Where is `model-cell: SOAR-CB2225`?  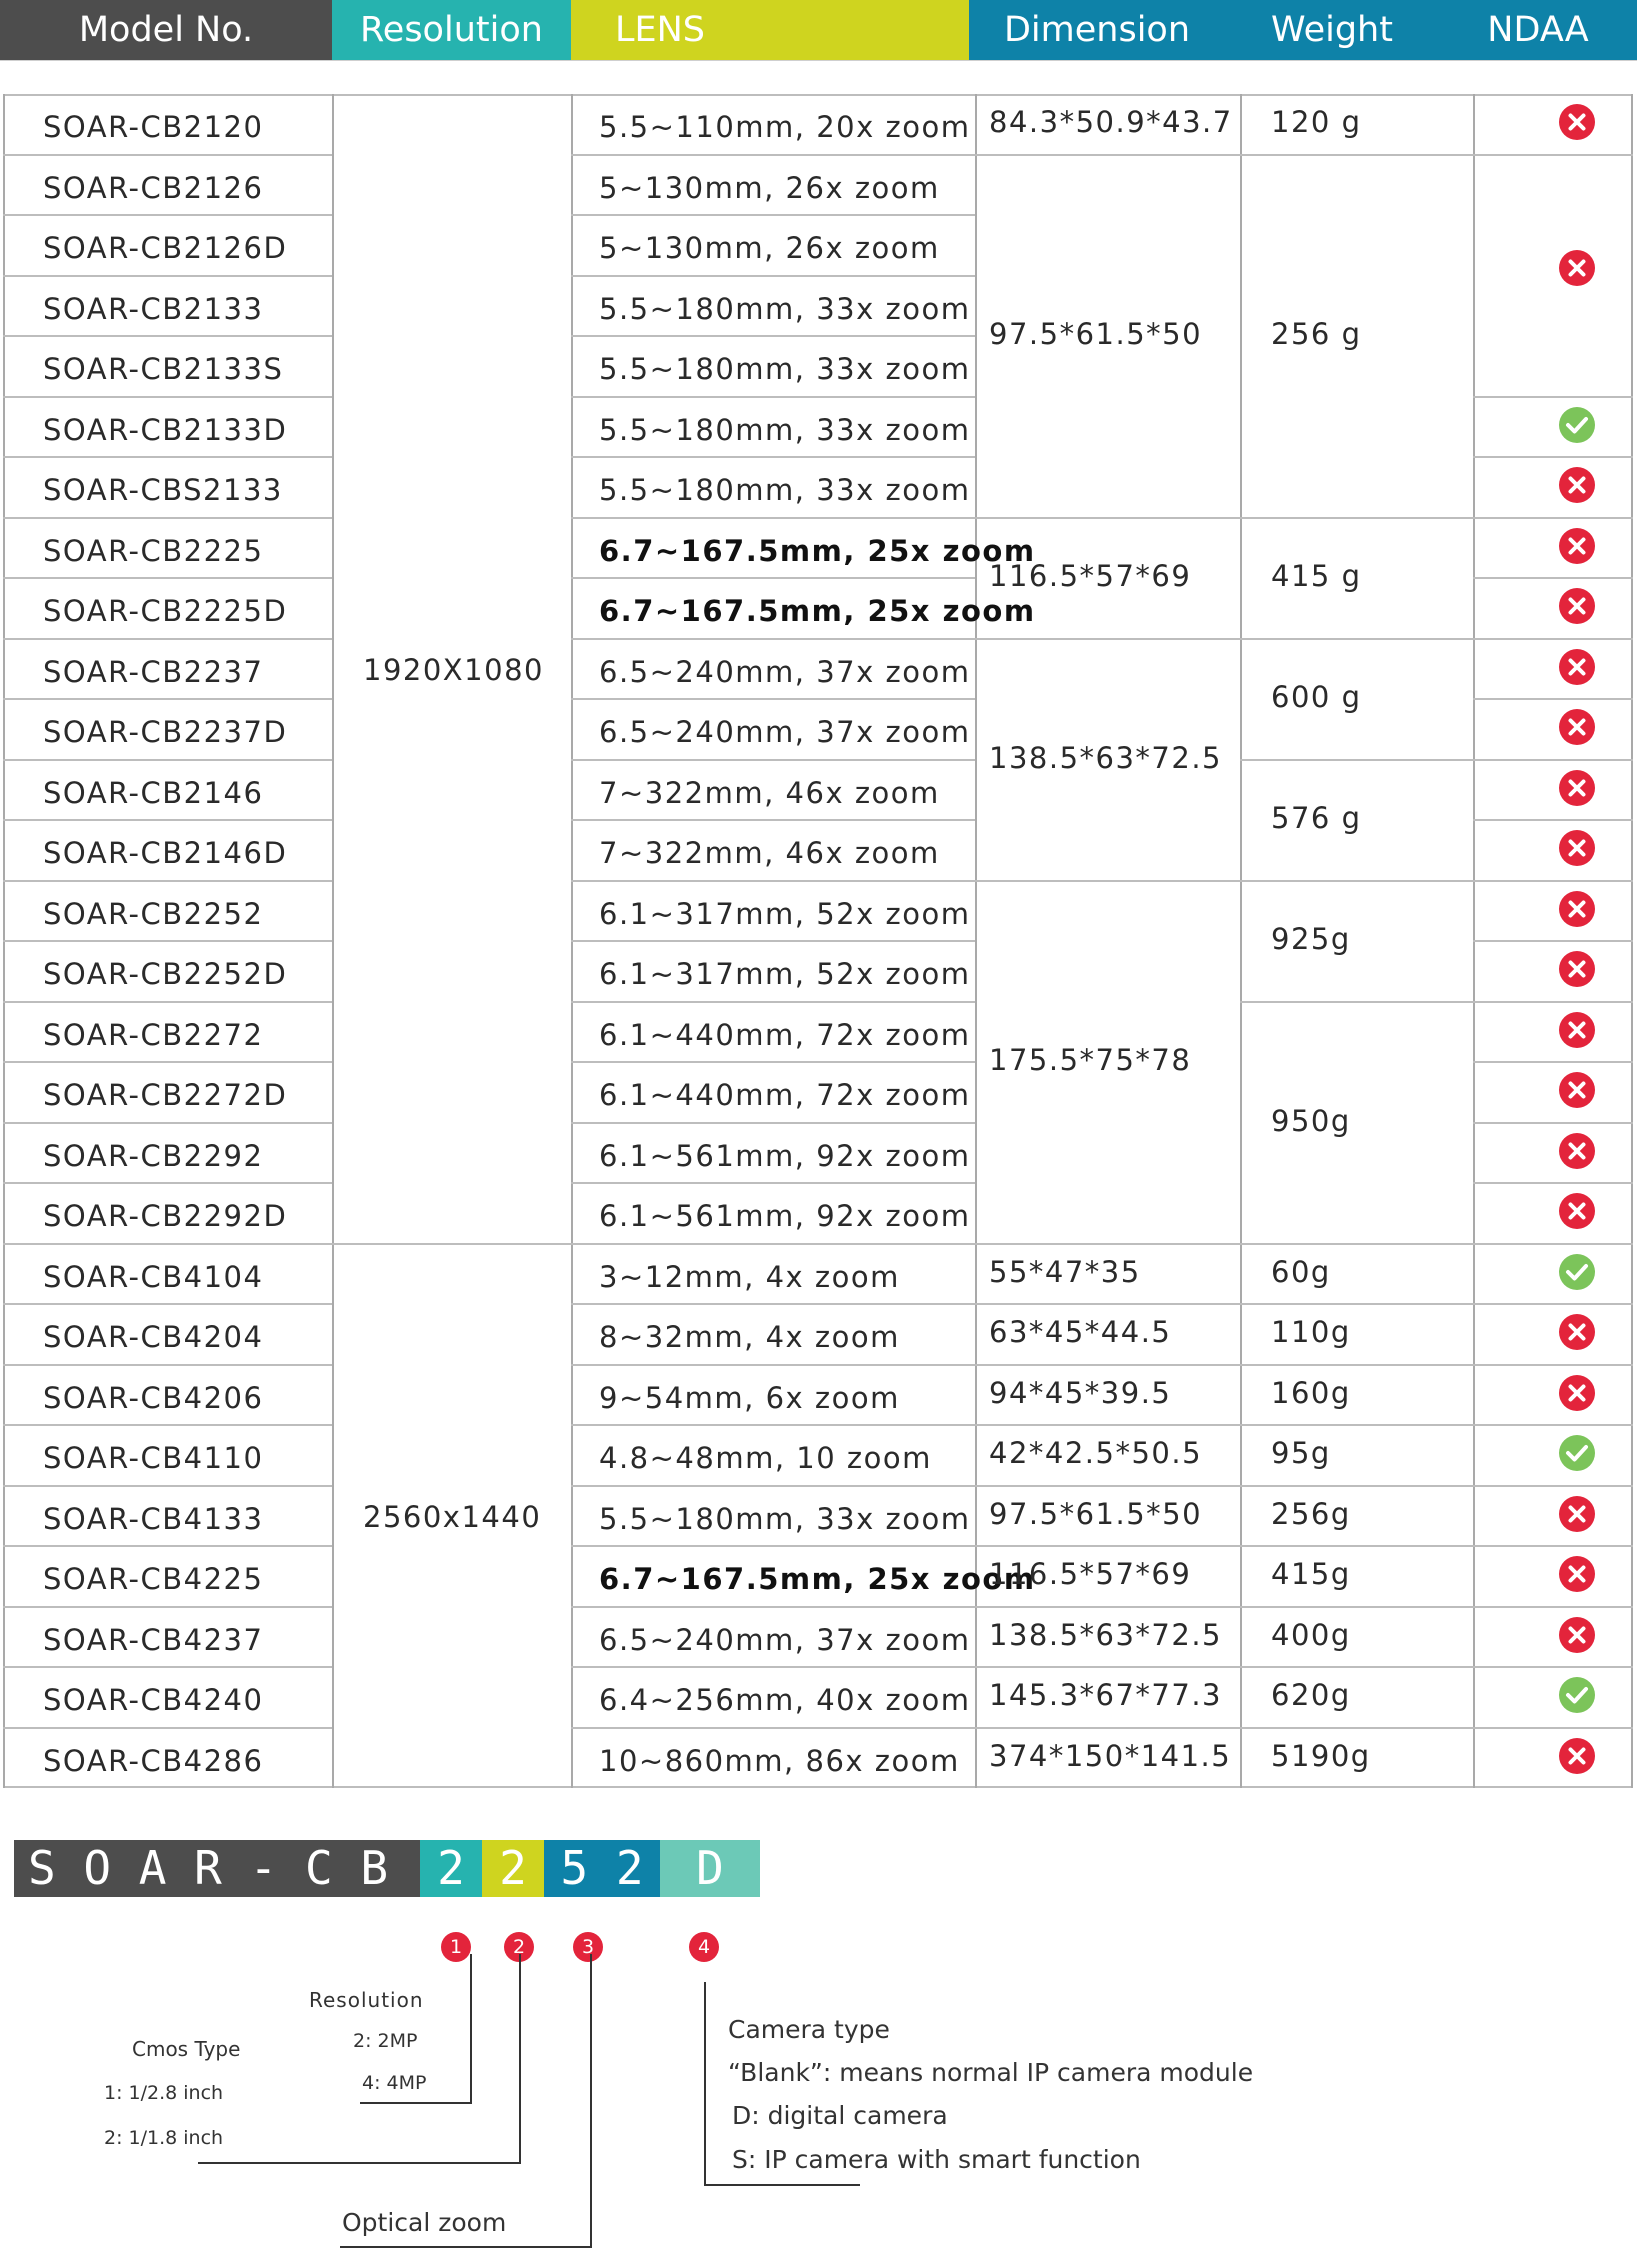
model-cell: SOAR-CB2225 is located at coordinates (153, 550).